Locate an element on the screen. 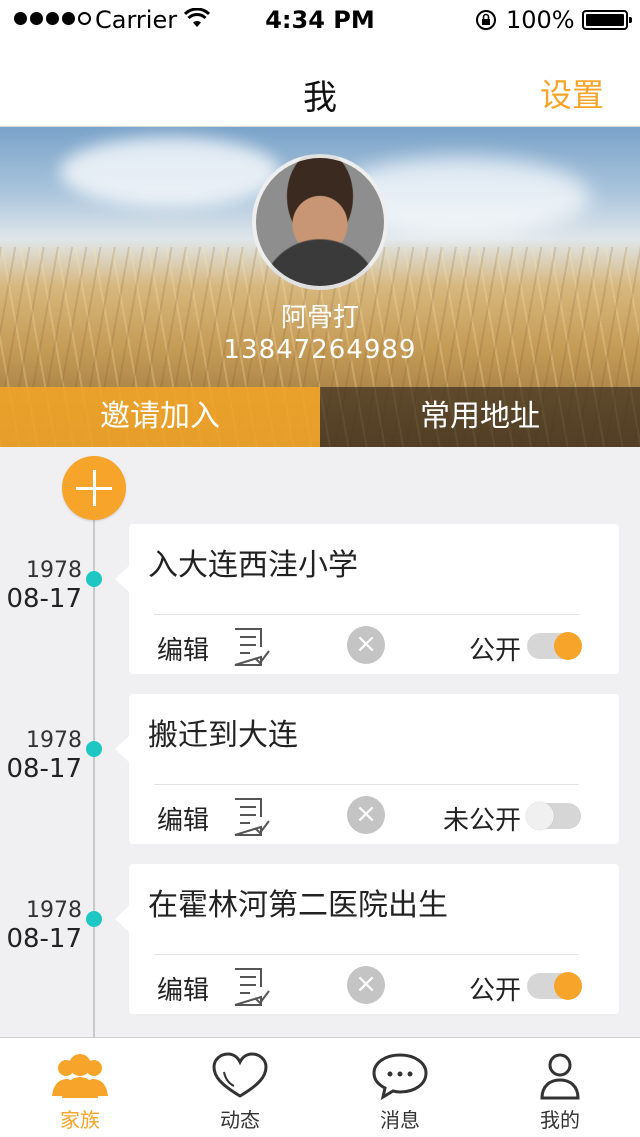 This screenshot has height=1137, width=640. settings-button: 设置 is located at coordinates (572, 93).